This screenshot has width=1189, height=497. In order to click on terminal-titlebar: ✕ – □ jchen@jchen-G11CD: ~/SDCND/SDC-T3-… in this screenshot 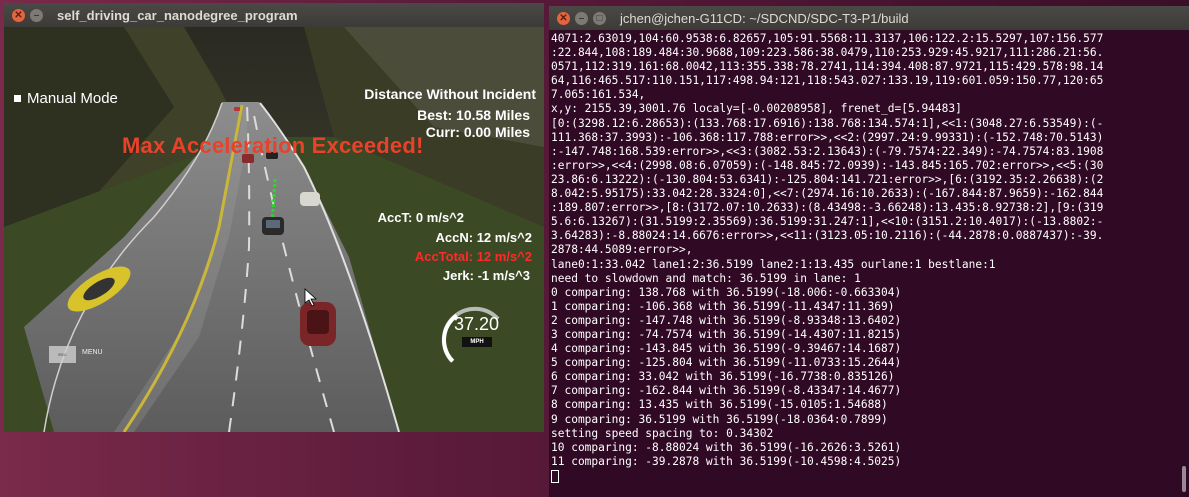, I will do `click(869, 18)`.